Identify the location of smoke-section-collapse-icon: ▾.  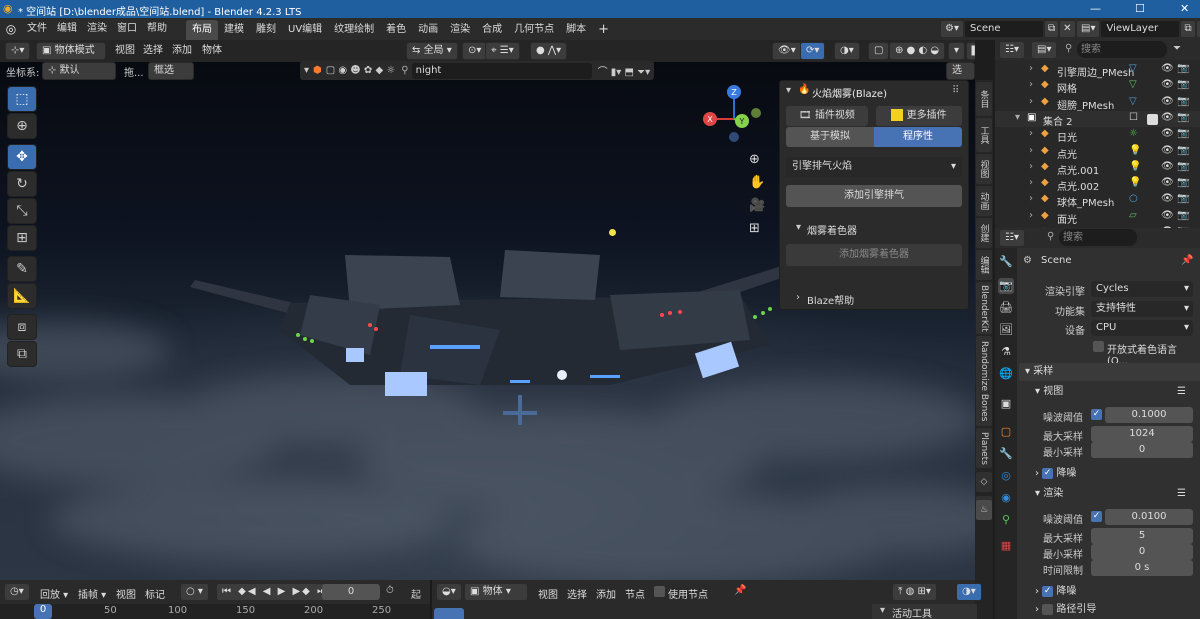
(798, 227).